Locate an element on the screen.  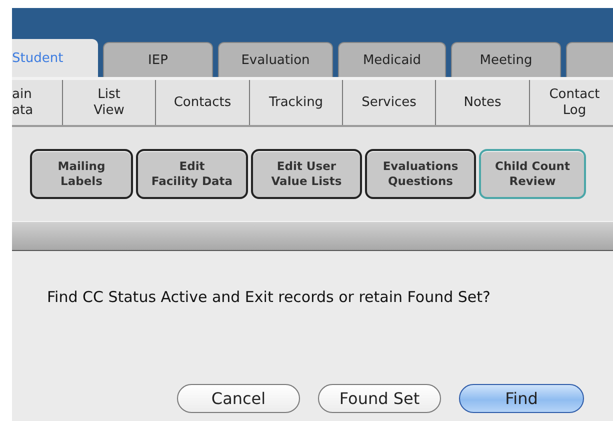
toolbar-button: Edit User Value Lists is located at coordinates (306, 174).